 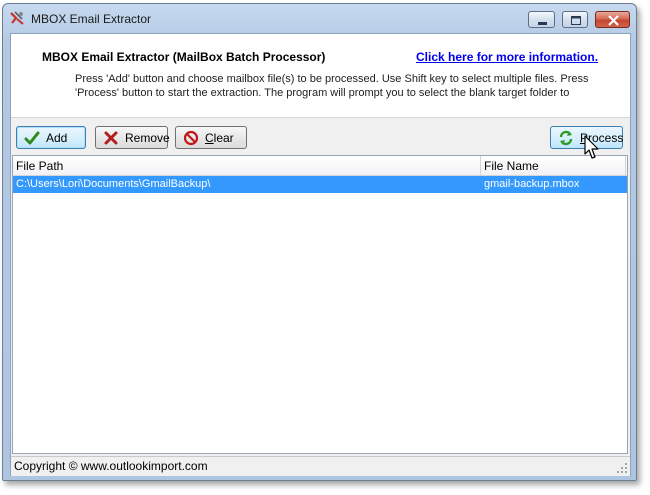 I want to click on maximize-button, so click(x=575, y=19).